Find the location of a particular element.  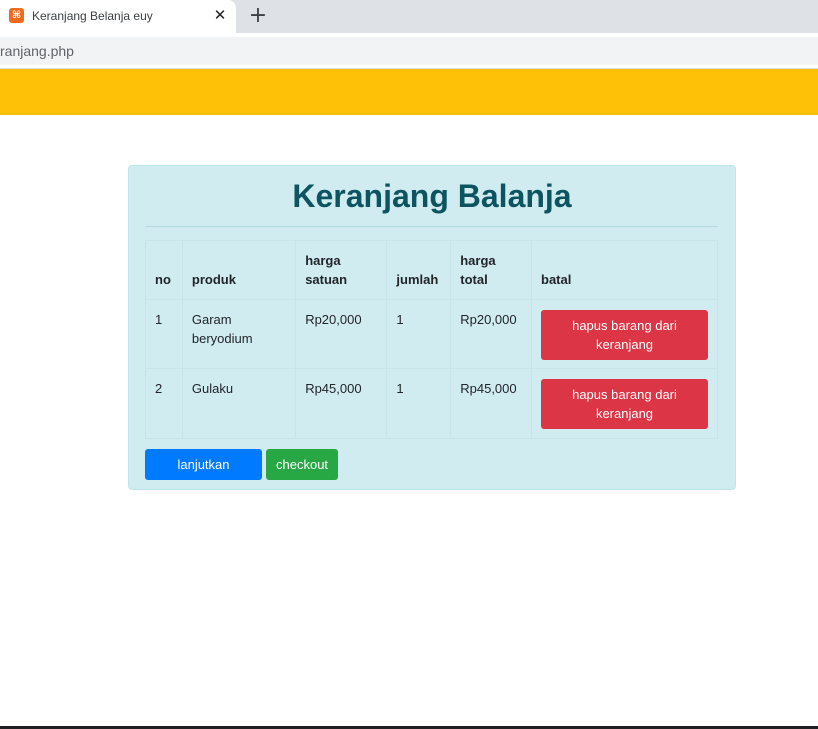

cell-harga-total: Rp45,000 is located at coordinates (491, 403).